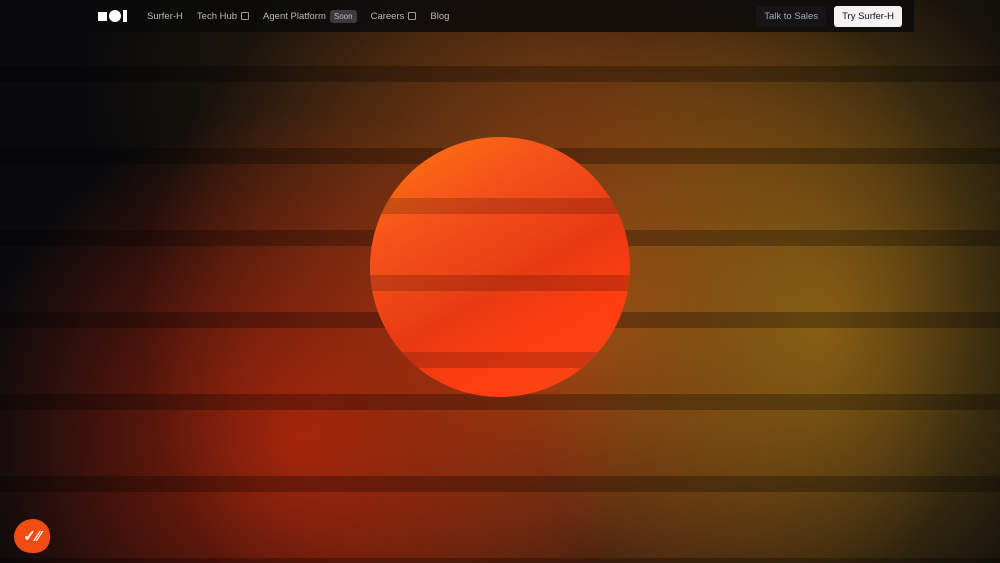 Image resolution: width=1000 pixels, height=563 pixels. I want to click on nav-agent-platform: Agent Platform Soon, so click(310, 16).